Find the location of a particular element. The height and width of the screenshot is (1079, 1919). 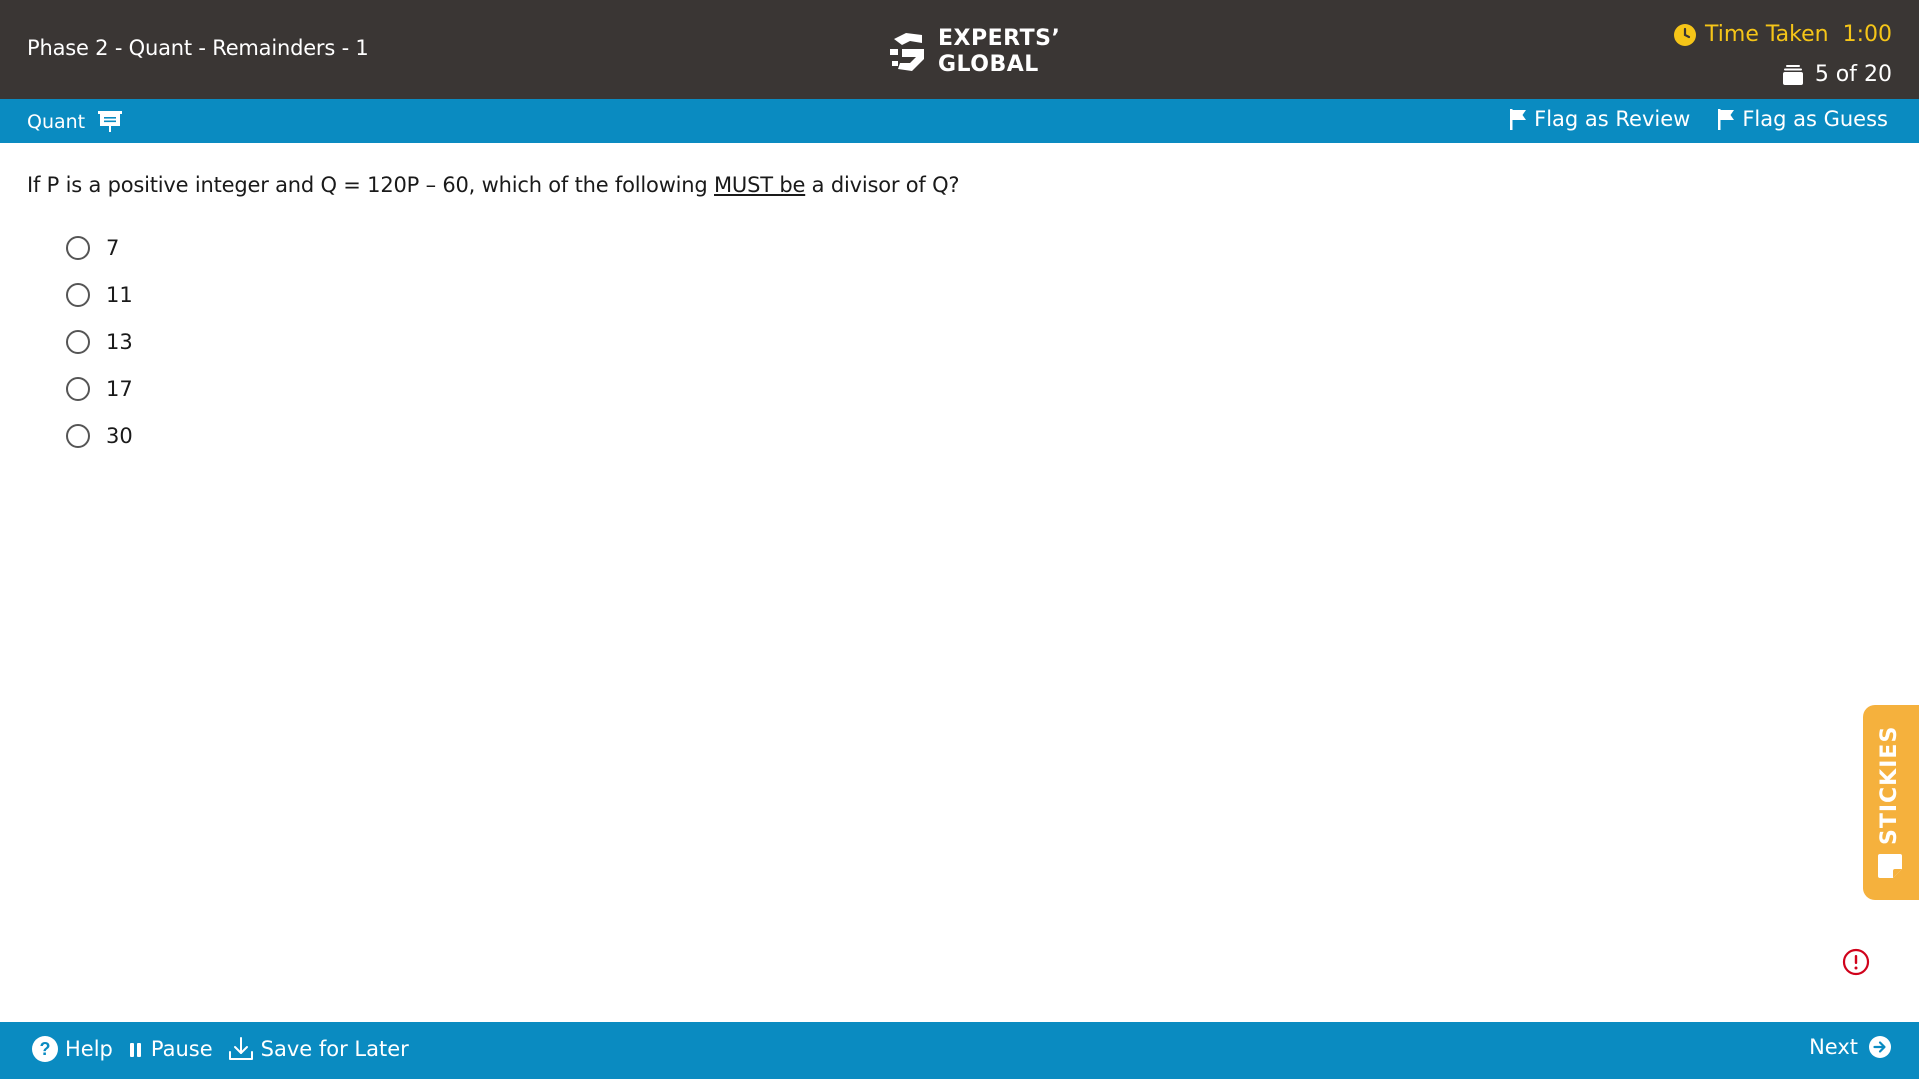

question-text-emphasis: MUST be is located at coordinates (760, 185).